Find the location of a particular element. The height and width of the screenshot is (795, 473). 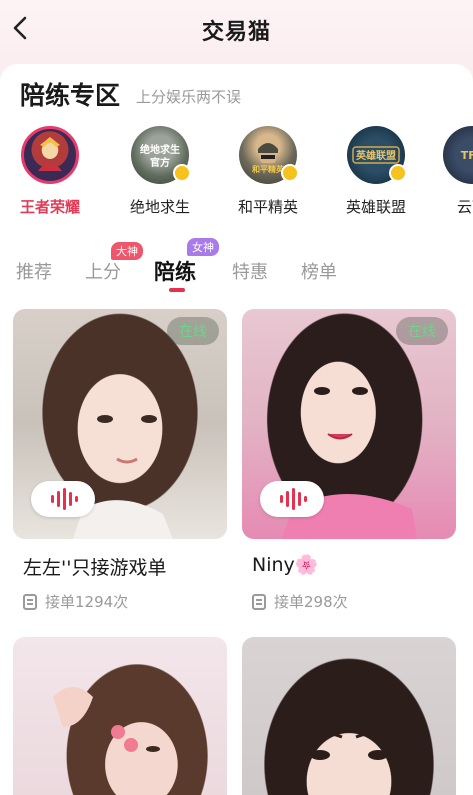

player-name: Niny🌸 is located at coordinates (285, 565).